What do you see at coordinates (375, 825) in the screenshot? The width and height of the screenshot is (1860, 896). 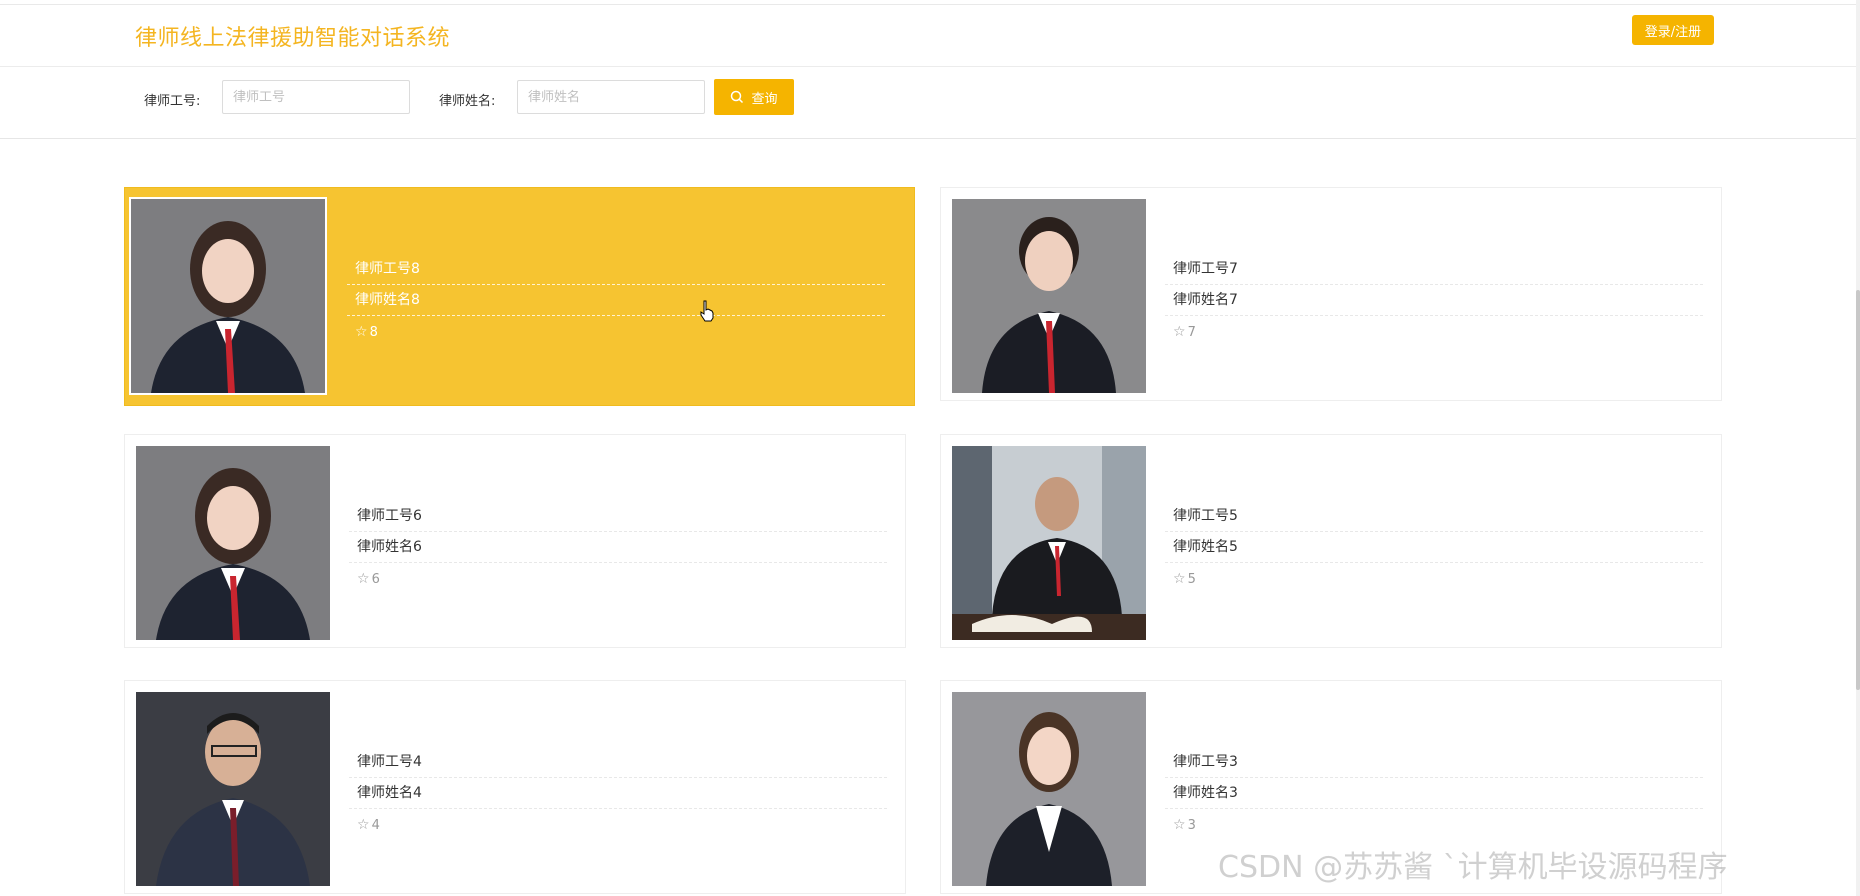 I see `rating-value: 4` at bounding box center [375, 825].